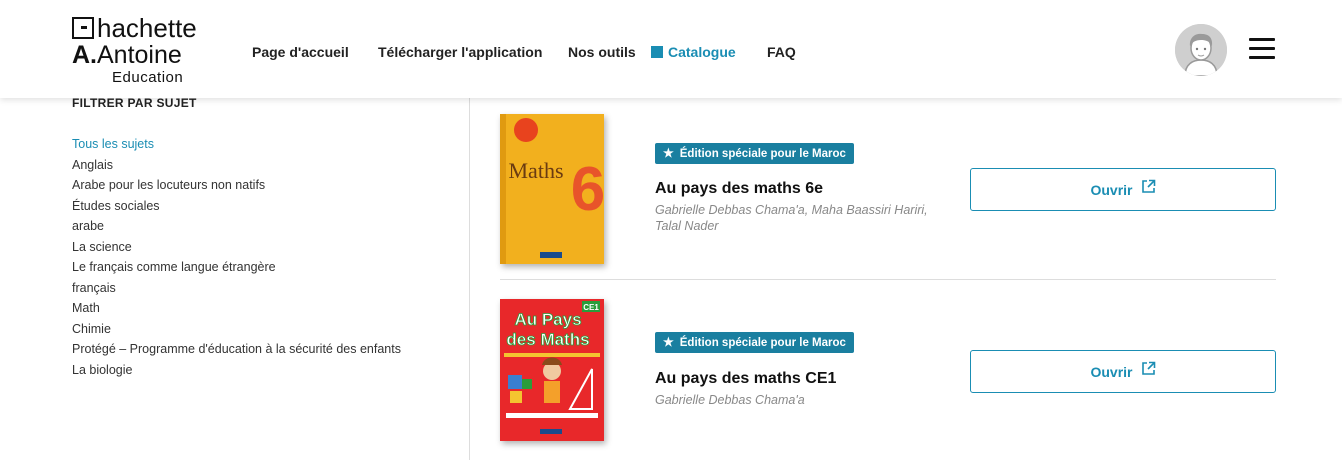 This screenshot has width=1342, height=460. I want to click on book-title: Au pays des maths CE1, so click(746, 378).